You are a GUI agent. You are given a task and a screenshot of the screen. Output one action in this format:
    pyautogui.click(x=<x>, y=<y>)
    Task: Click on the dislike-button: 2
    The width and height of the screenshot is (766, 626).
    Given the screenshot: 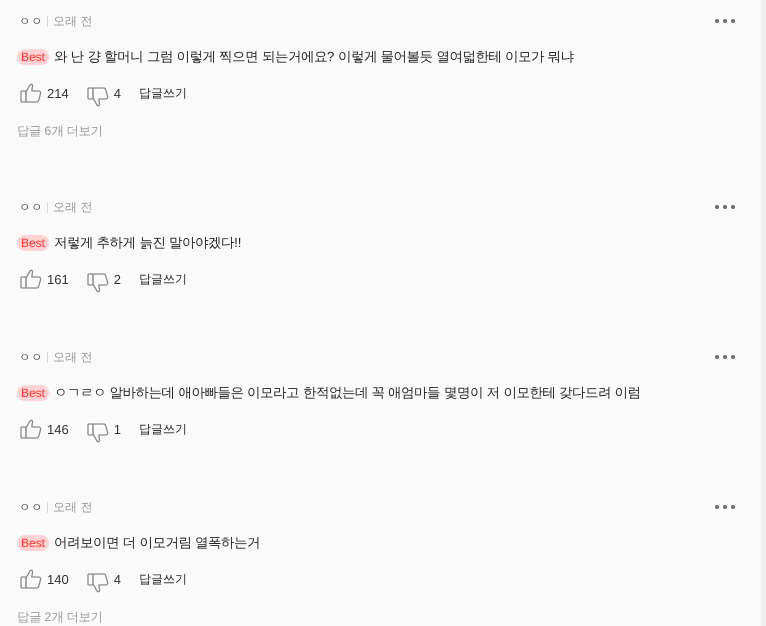 What is the action you would take?
    pyautogui.click(x=103, y=279)
    